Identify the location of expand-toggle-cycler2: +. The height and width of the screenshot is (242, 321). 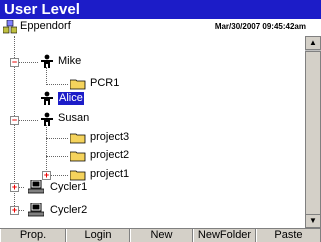
(14, 210).